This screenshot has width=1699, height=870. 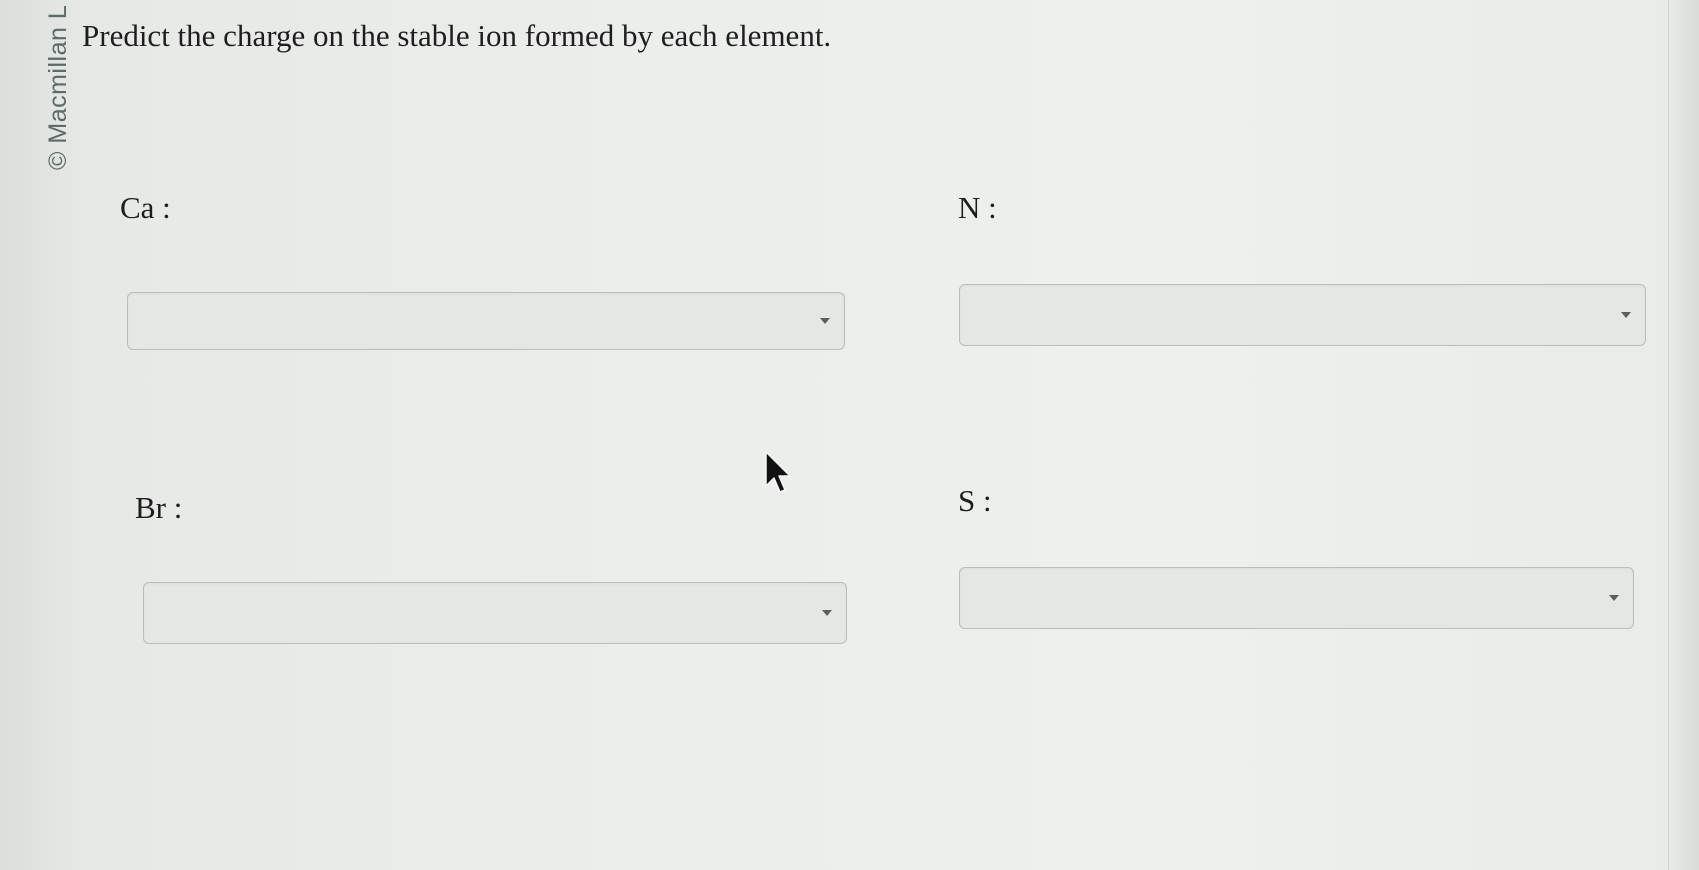 I want to click on n-charge-select, so click(x=1302, y=315).